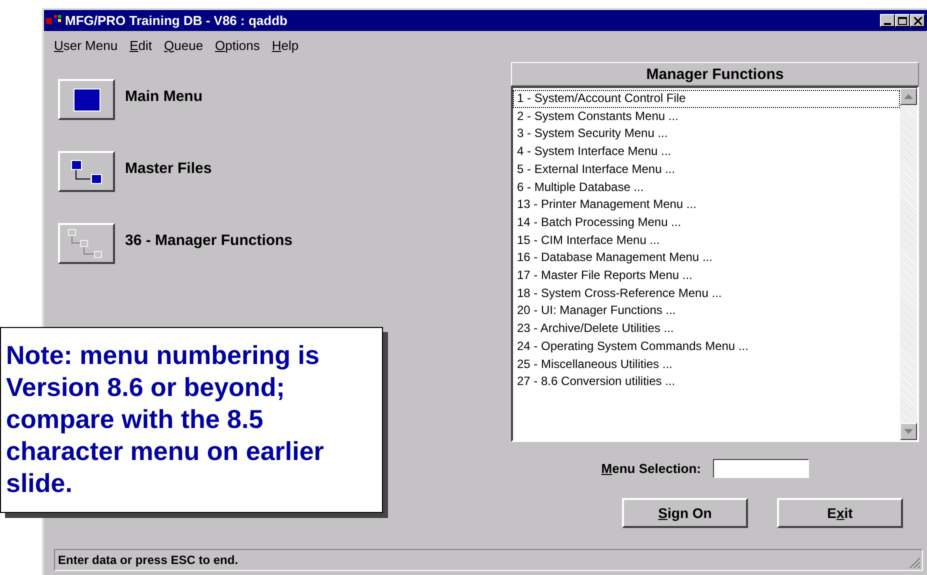 The width and height of the screenshot is (927, 575). I want to click on window-title: MFG/PRO Training DB - V86 : qaddb, so click(176, 20).